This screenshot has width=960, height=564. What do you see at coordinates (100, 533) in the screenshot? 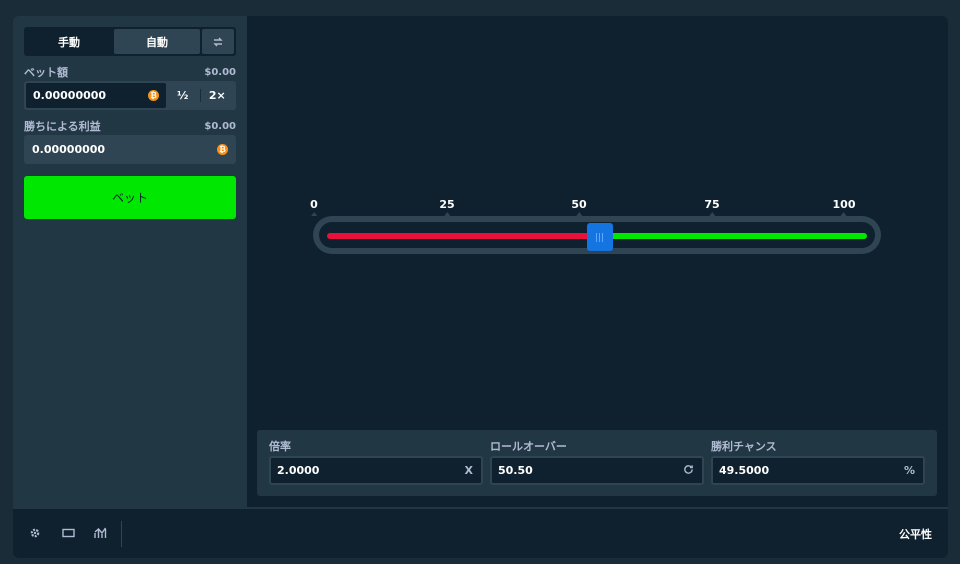
I see `stats-icon` at bounding box center [100, 533].